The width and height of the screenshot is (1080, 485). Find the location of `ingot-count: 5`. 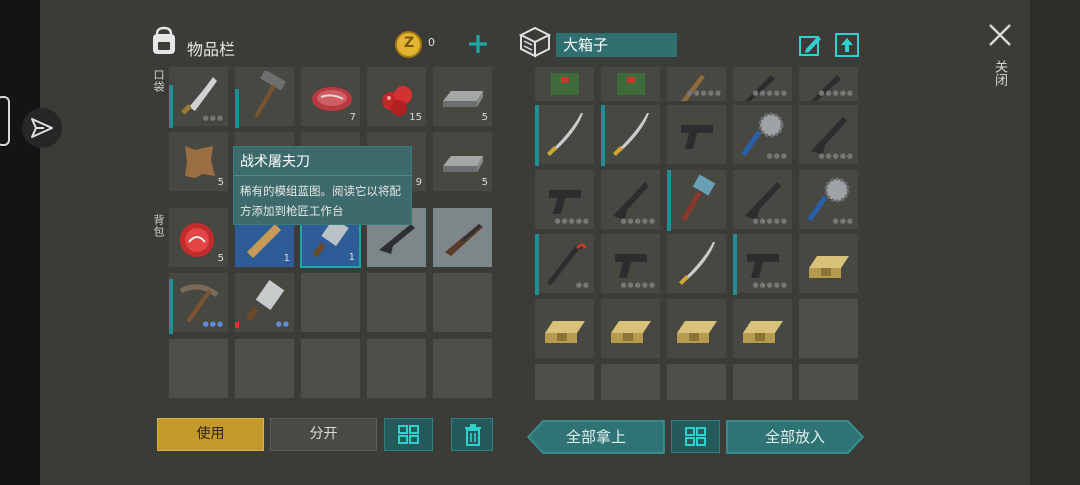

ingot-count: 5 is located at coordinates (484, 117).